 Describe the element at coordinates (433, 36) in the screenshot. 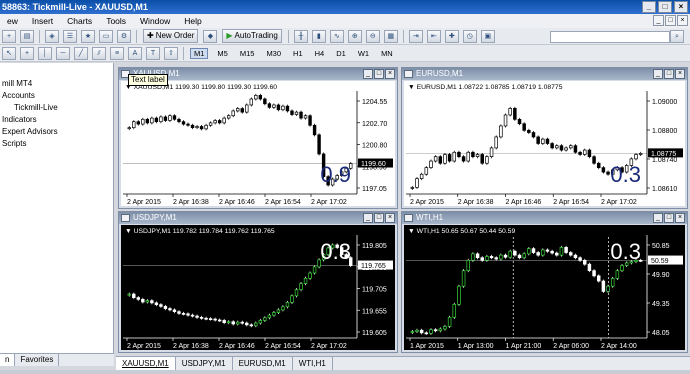

I see `chart-shift-icon: ⇤` at that location.